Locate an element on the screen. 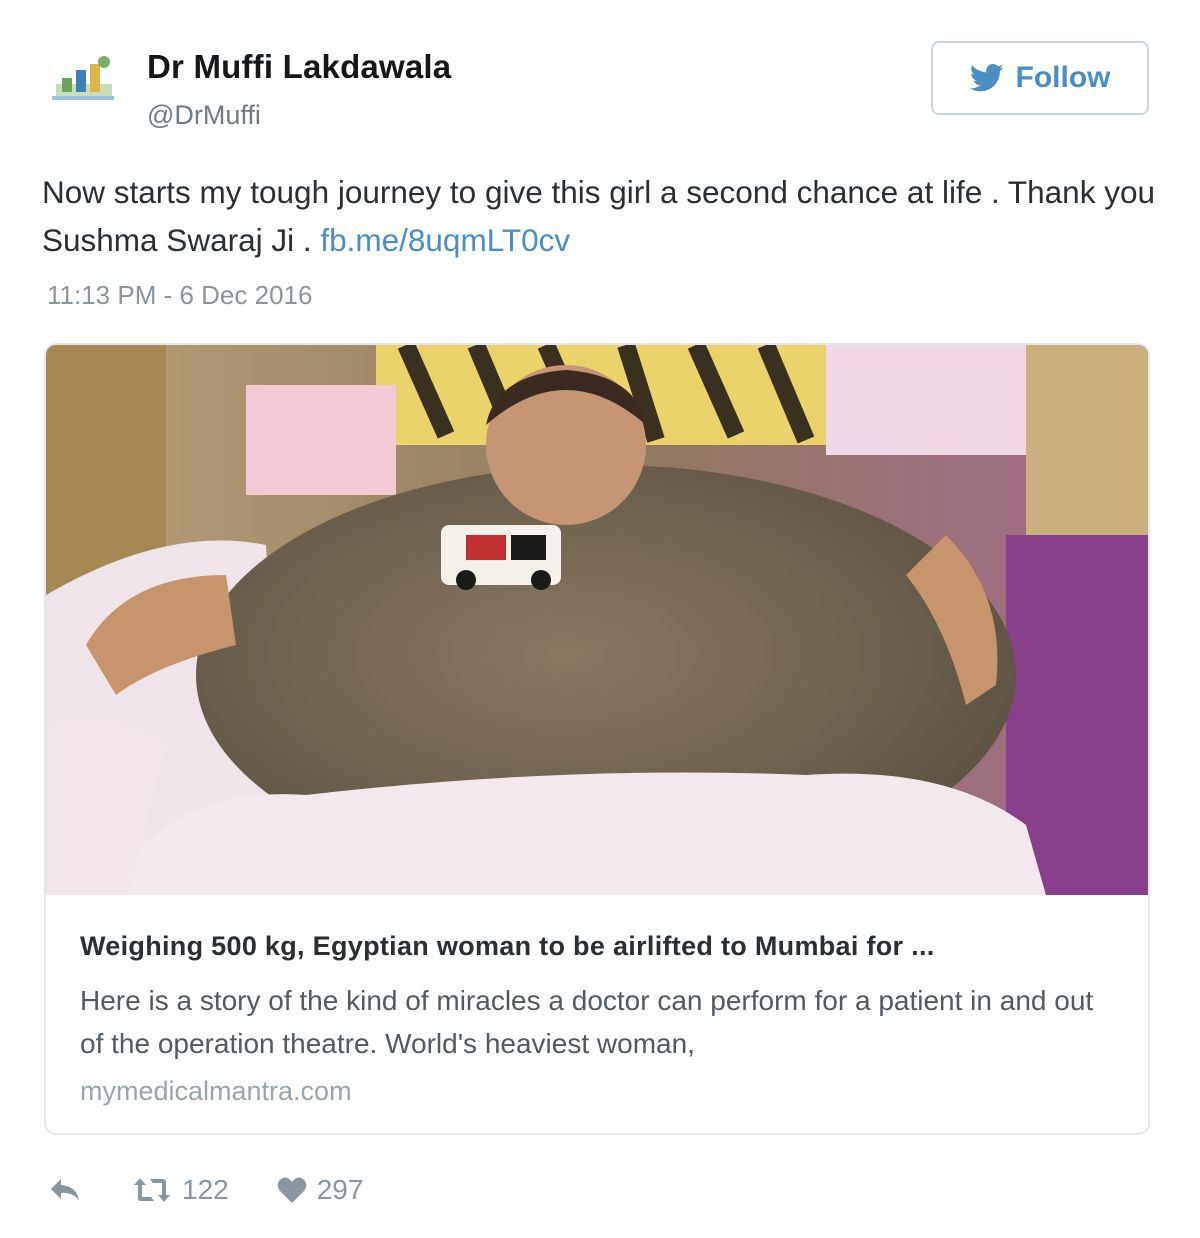 The height and width of the screenshot is (1238, 1200). avatar is located at coordinates (84, 78).